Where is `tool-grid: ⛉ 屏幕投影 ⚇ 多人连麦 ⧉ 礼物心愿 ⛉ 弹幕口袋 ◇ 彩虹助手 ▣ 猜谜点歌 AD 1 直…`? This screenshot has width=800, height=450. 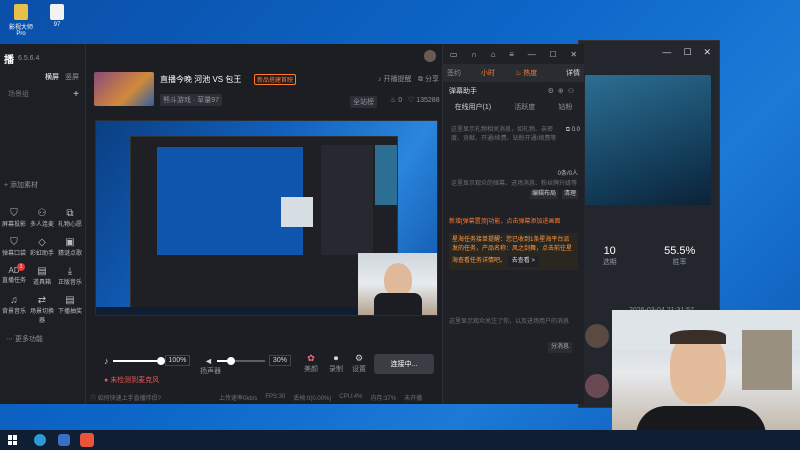
tool-grid: ⛉ 屏幕投影 ⚇ 多人连麦 ⧉ 礼物心愿 ⛉ 弹幕口袋 ◇ 彩虹助手 ▣ 猜谜点歌 AD 1 直… is located at coordinates (42, 266).